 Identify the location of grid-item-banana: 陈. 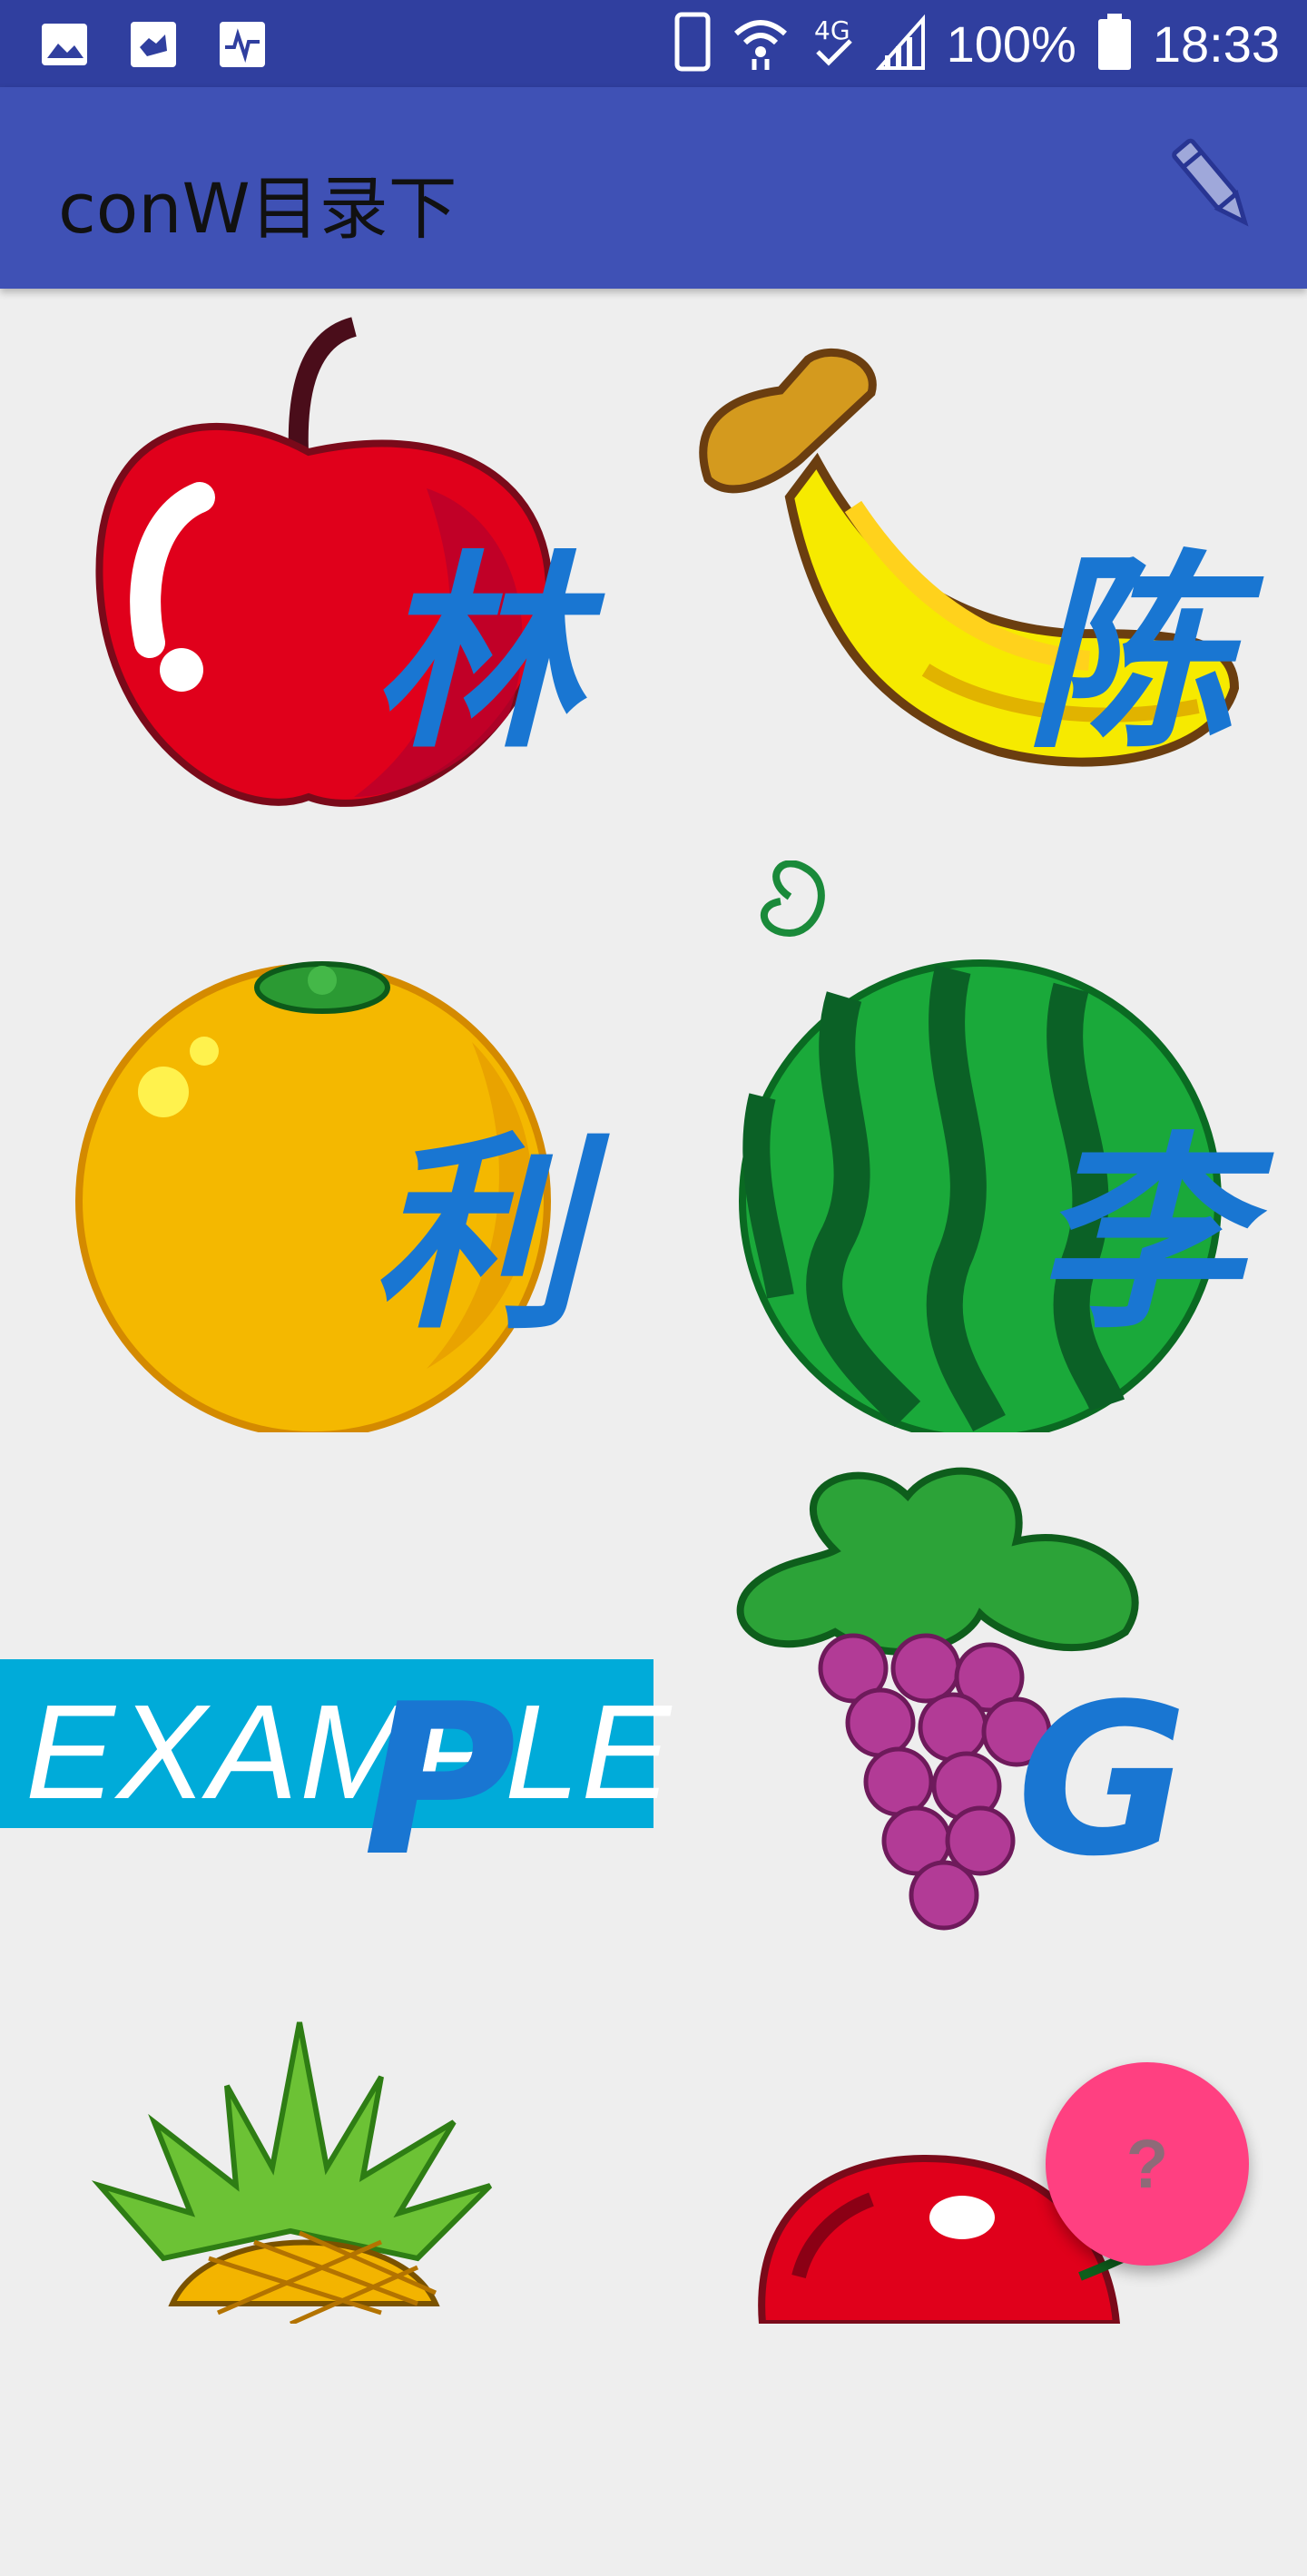
(980, 574).